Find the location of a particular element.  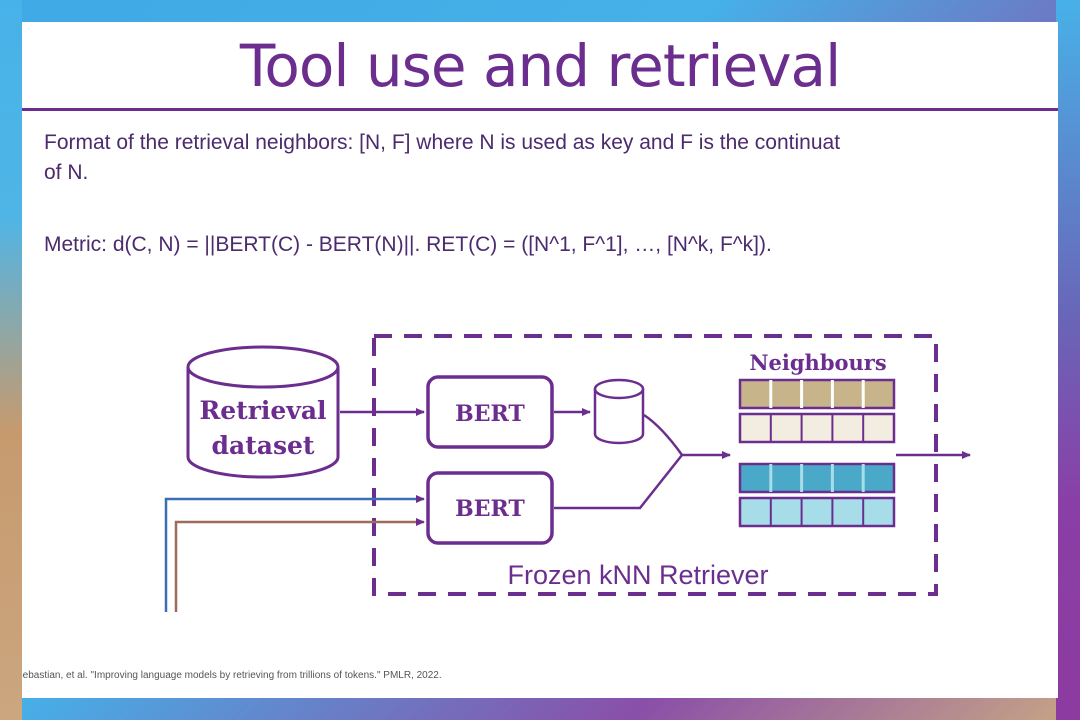

input-line-brown is located at coordinates (299, 565).